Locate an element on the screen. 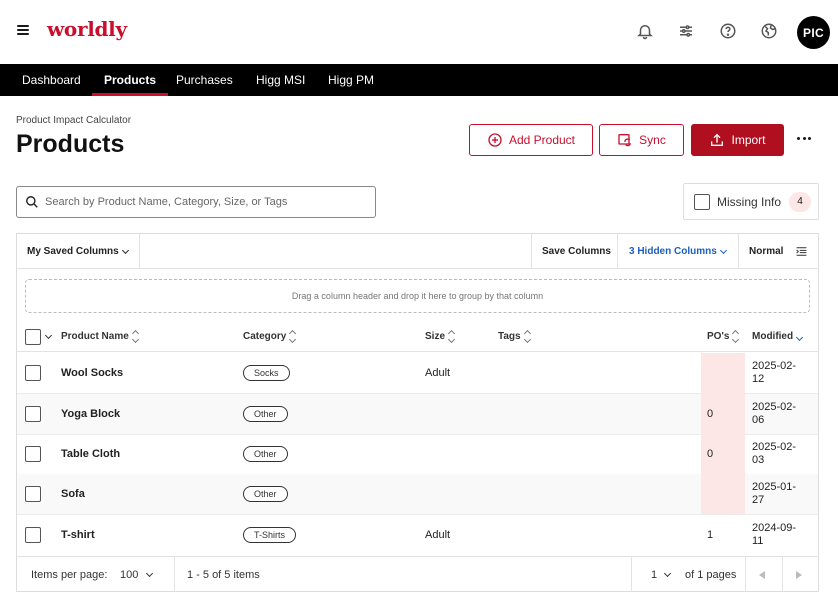  col-header-pos: PO's is located at coordinates (723, 336).